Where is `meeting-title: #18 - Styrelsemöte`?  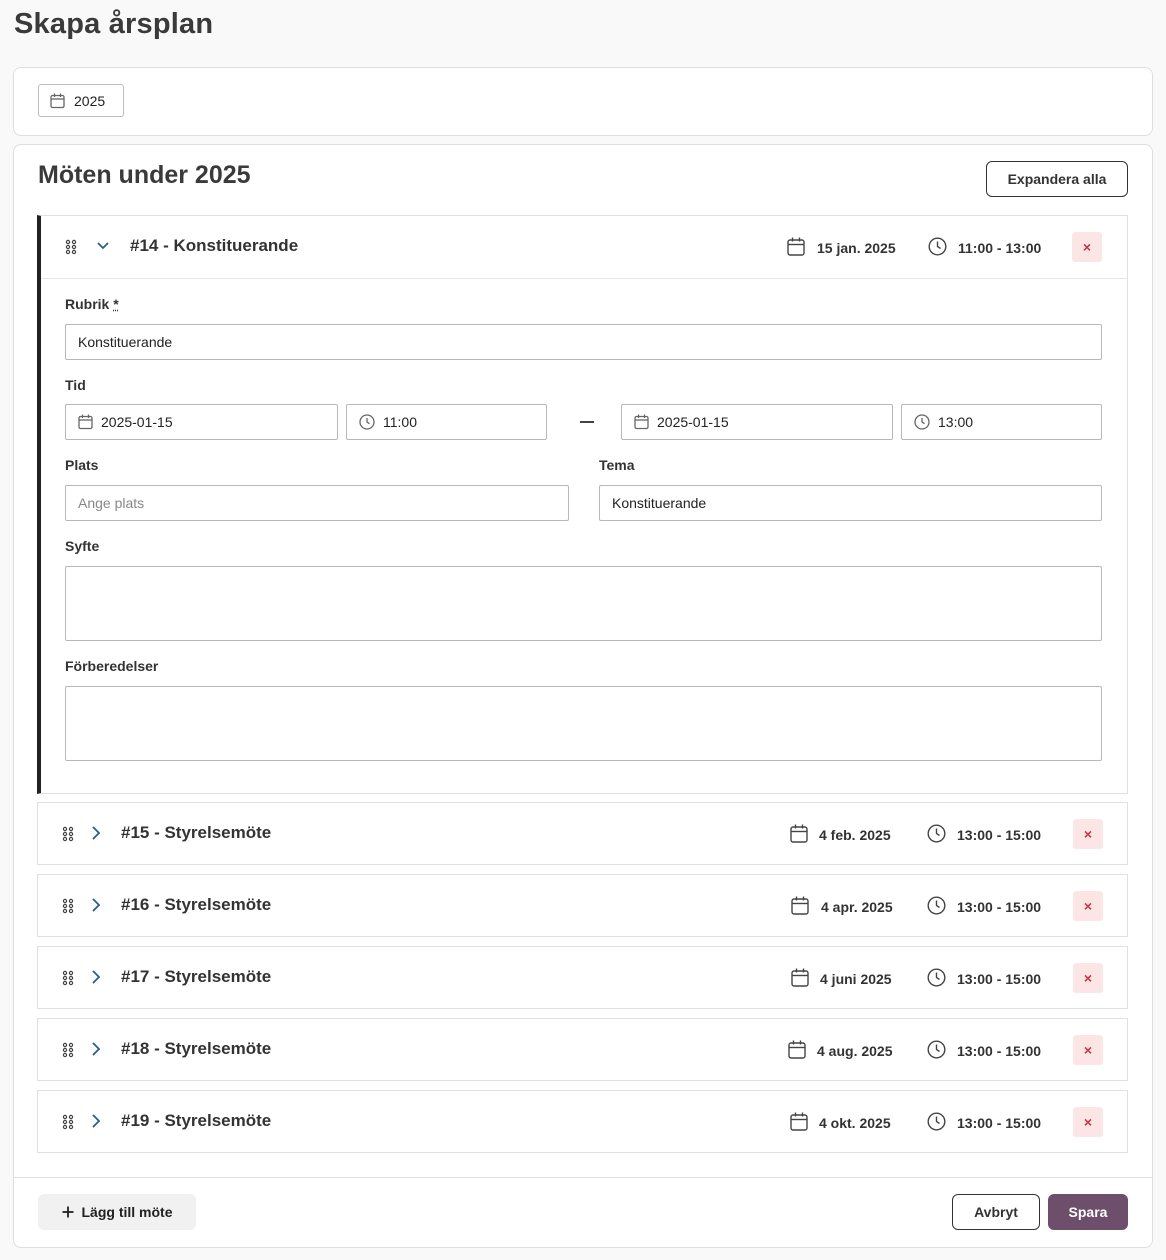 meeting-title: #18 - Styrelsemöte is located at coordinates (196, 1048).